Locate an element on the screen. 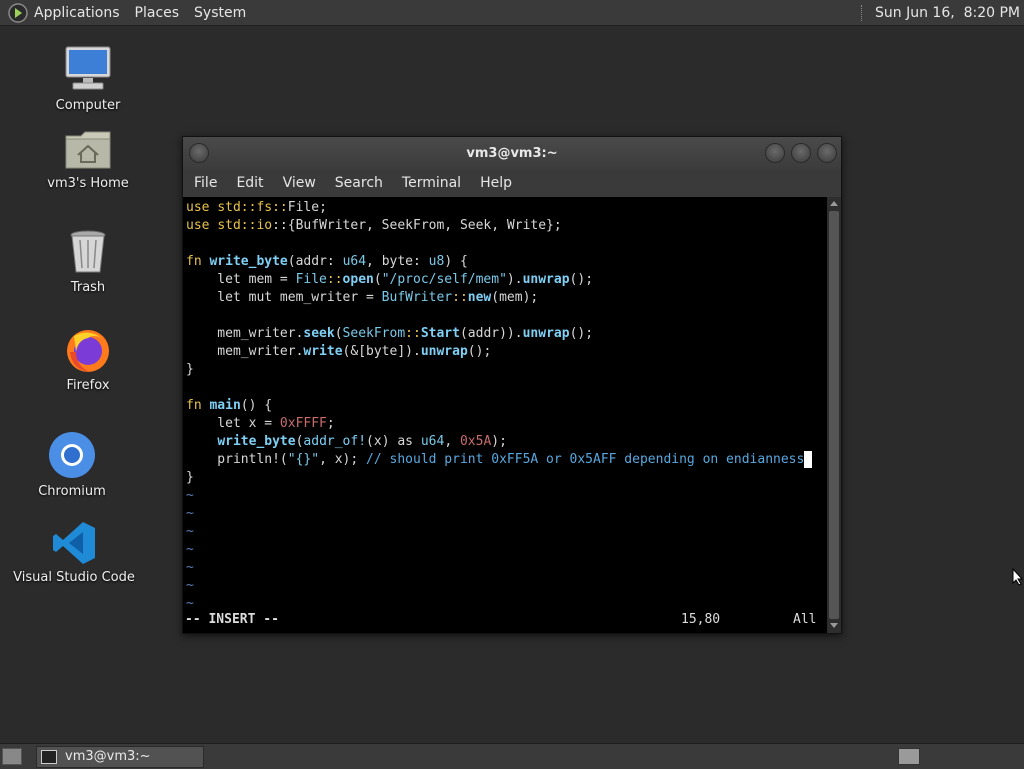  desktop-icon-vscode: Visual Studio Code is located at coordinates (74, 552).